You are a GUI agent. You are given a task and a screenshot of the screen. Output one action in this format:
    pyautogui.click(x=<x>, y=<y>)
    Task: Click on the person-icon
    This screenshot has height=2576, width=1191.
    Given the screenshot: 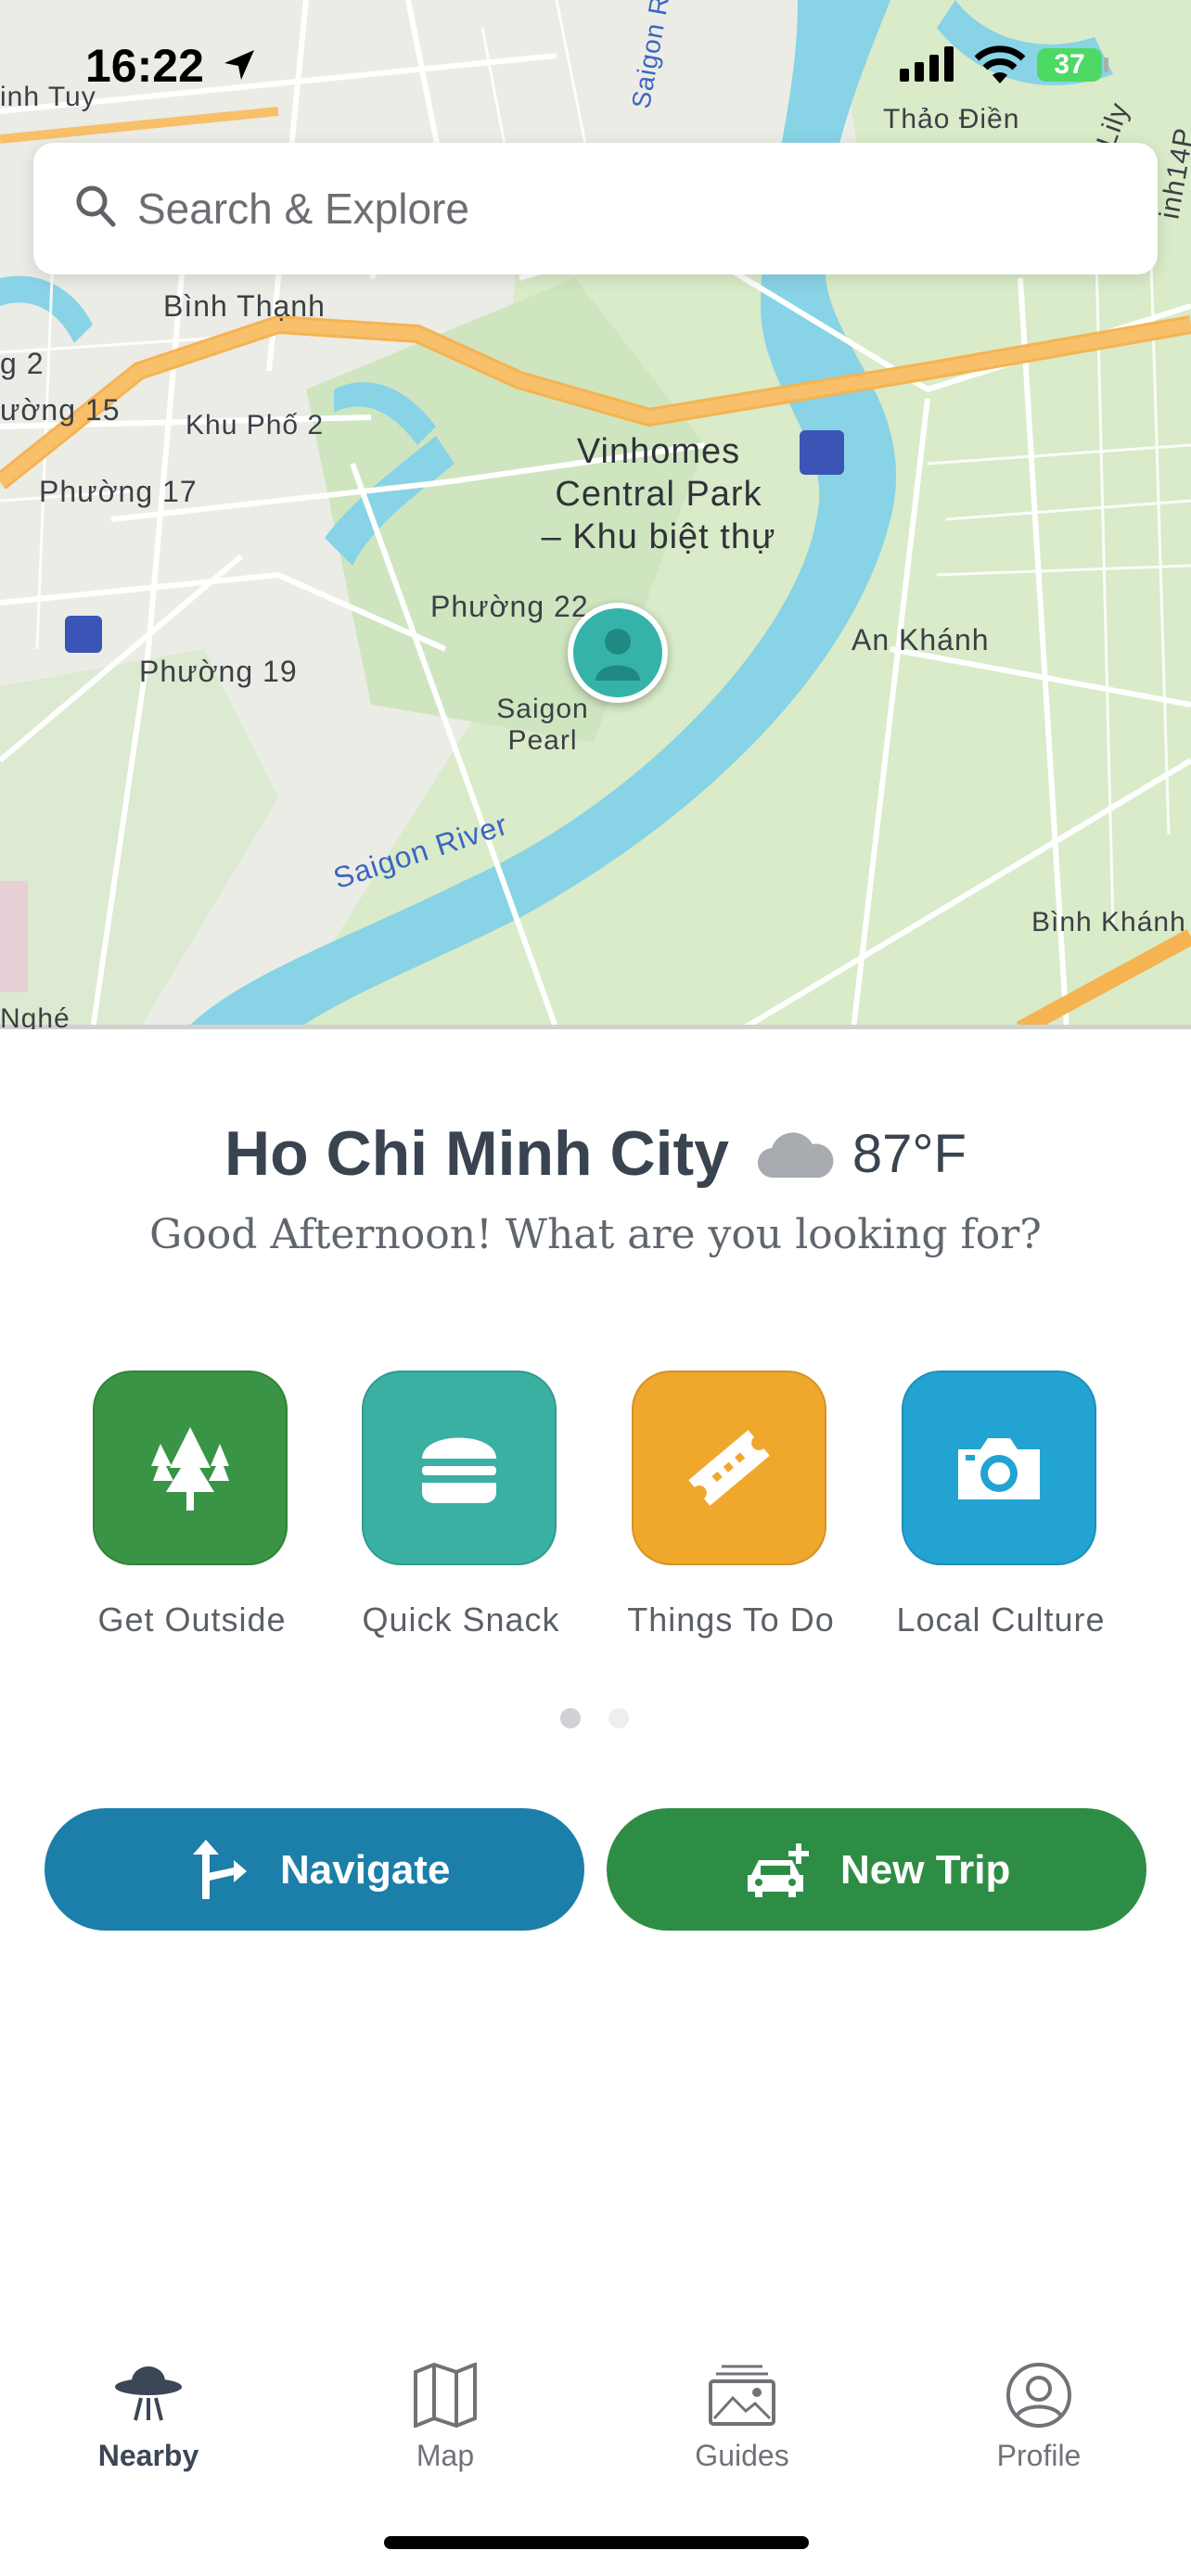 What is the action you would take?
    pyautogui.click(x=618, y=655)
    